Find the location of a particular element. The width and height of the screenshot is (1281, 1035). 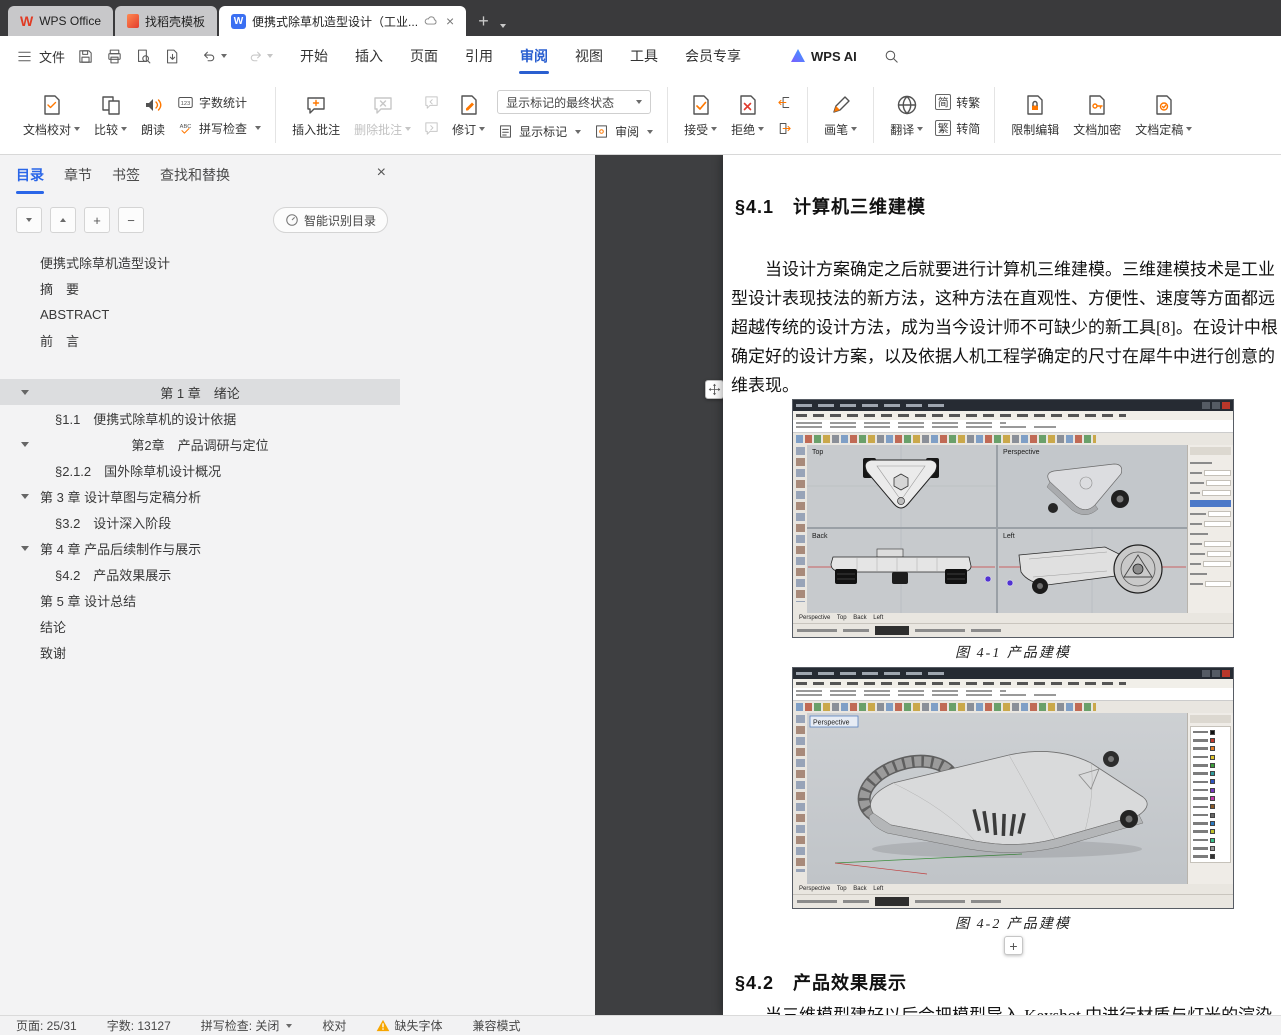

print-preview-icon is located at coordinates (143, 56).